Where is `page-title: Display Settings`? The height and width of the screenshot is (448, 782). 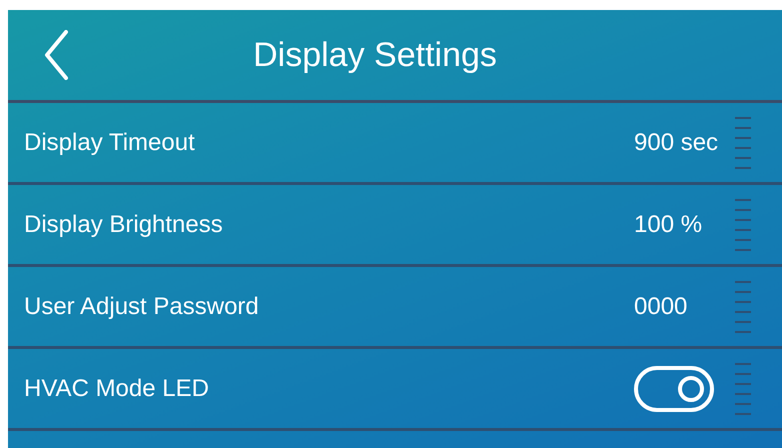
page-title: Display Settings is located at coordinates (375, 55).